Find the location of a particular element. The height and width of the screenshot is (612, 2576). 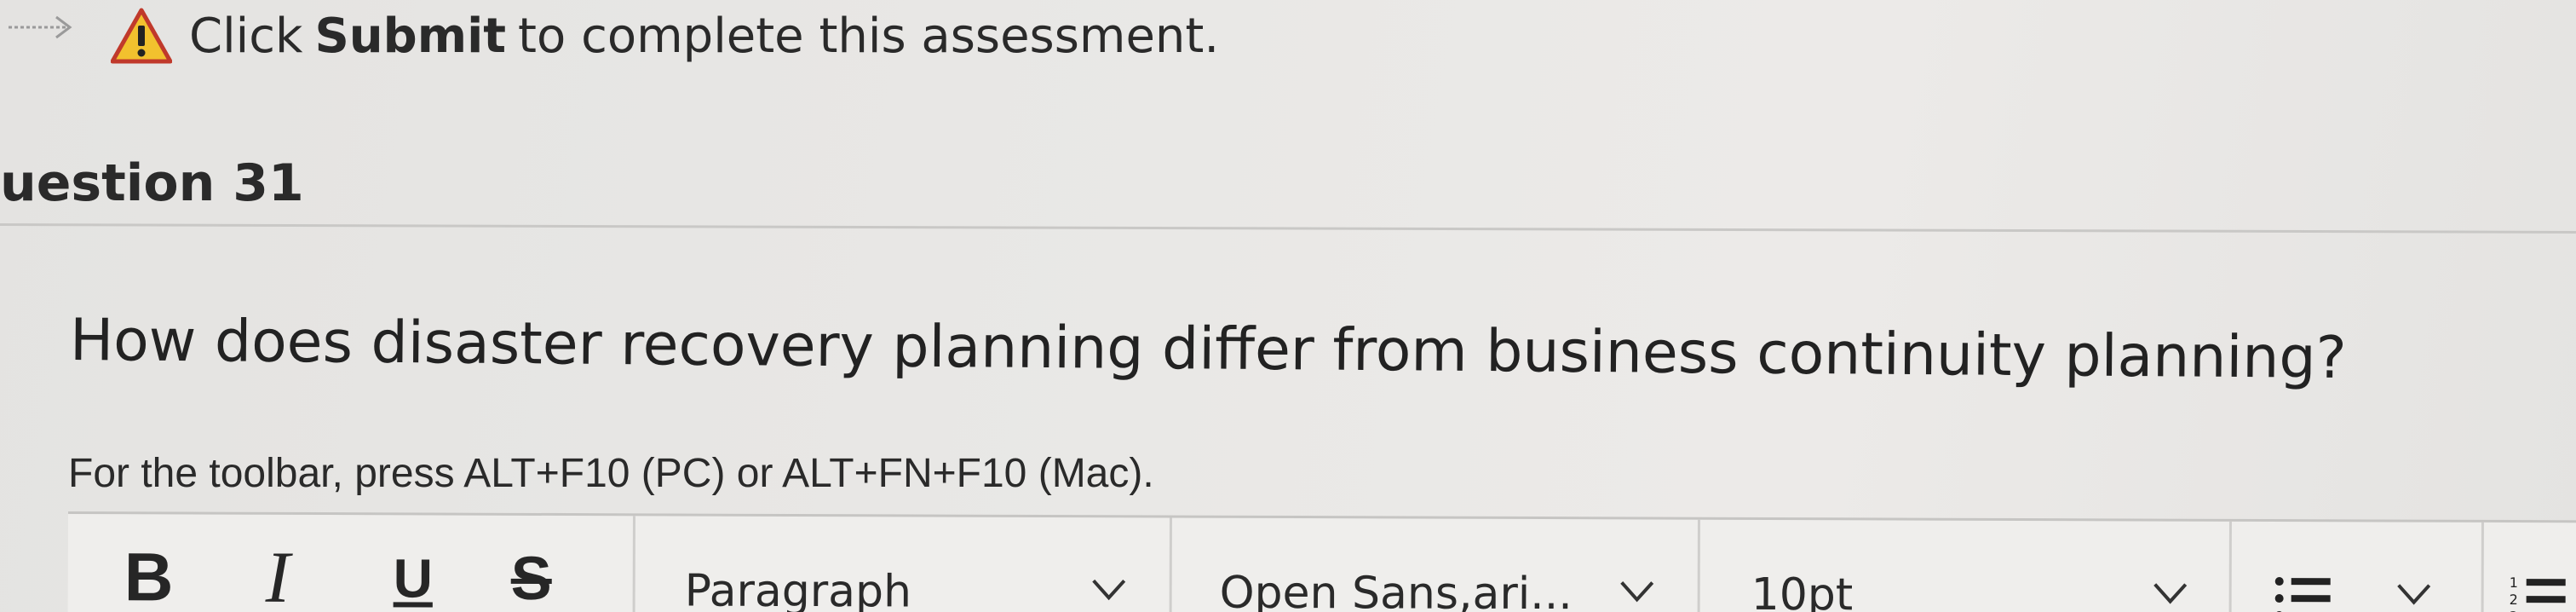

underline-button: U is located at coordinates (414, 578).